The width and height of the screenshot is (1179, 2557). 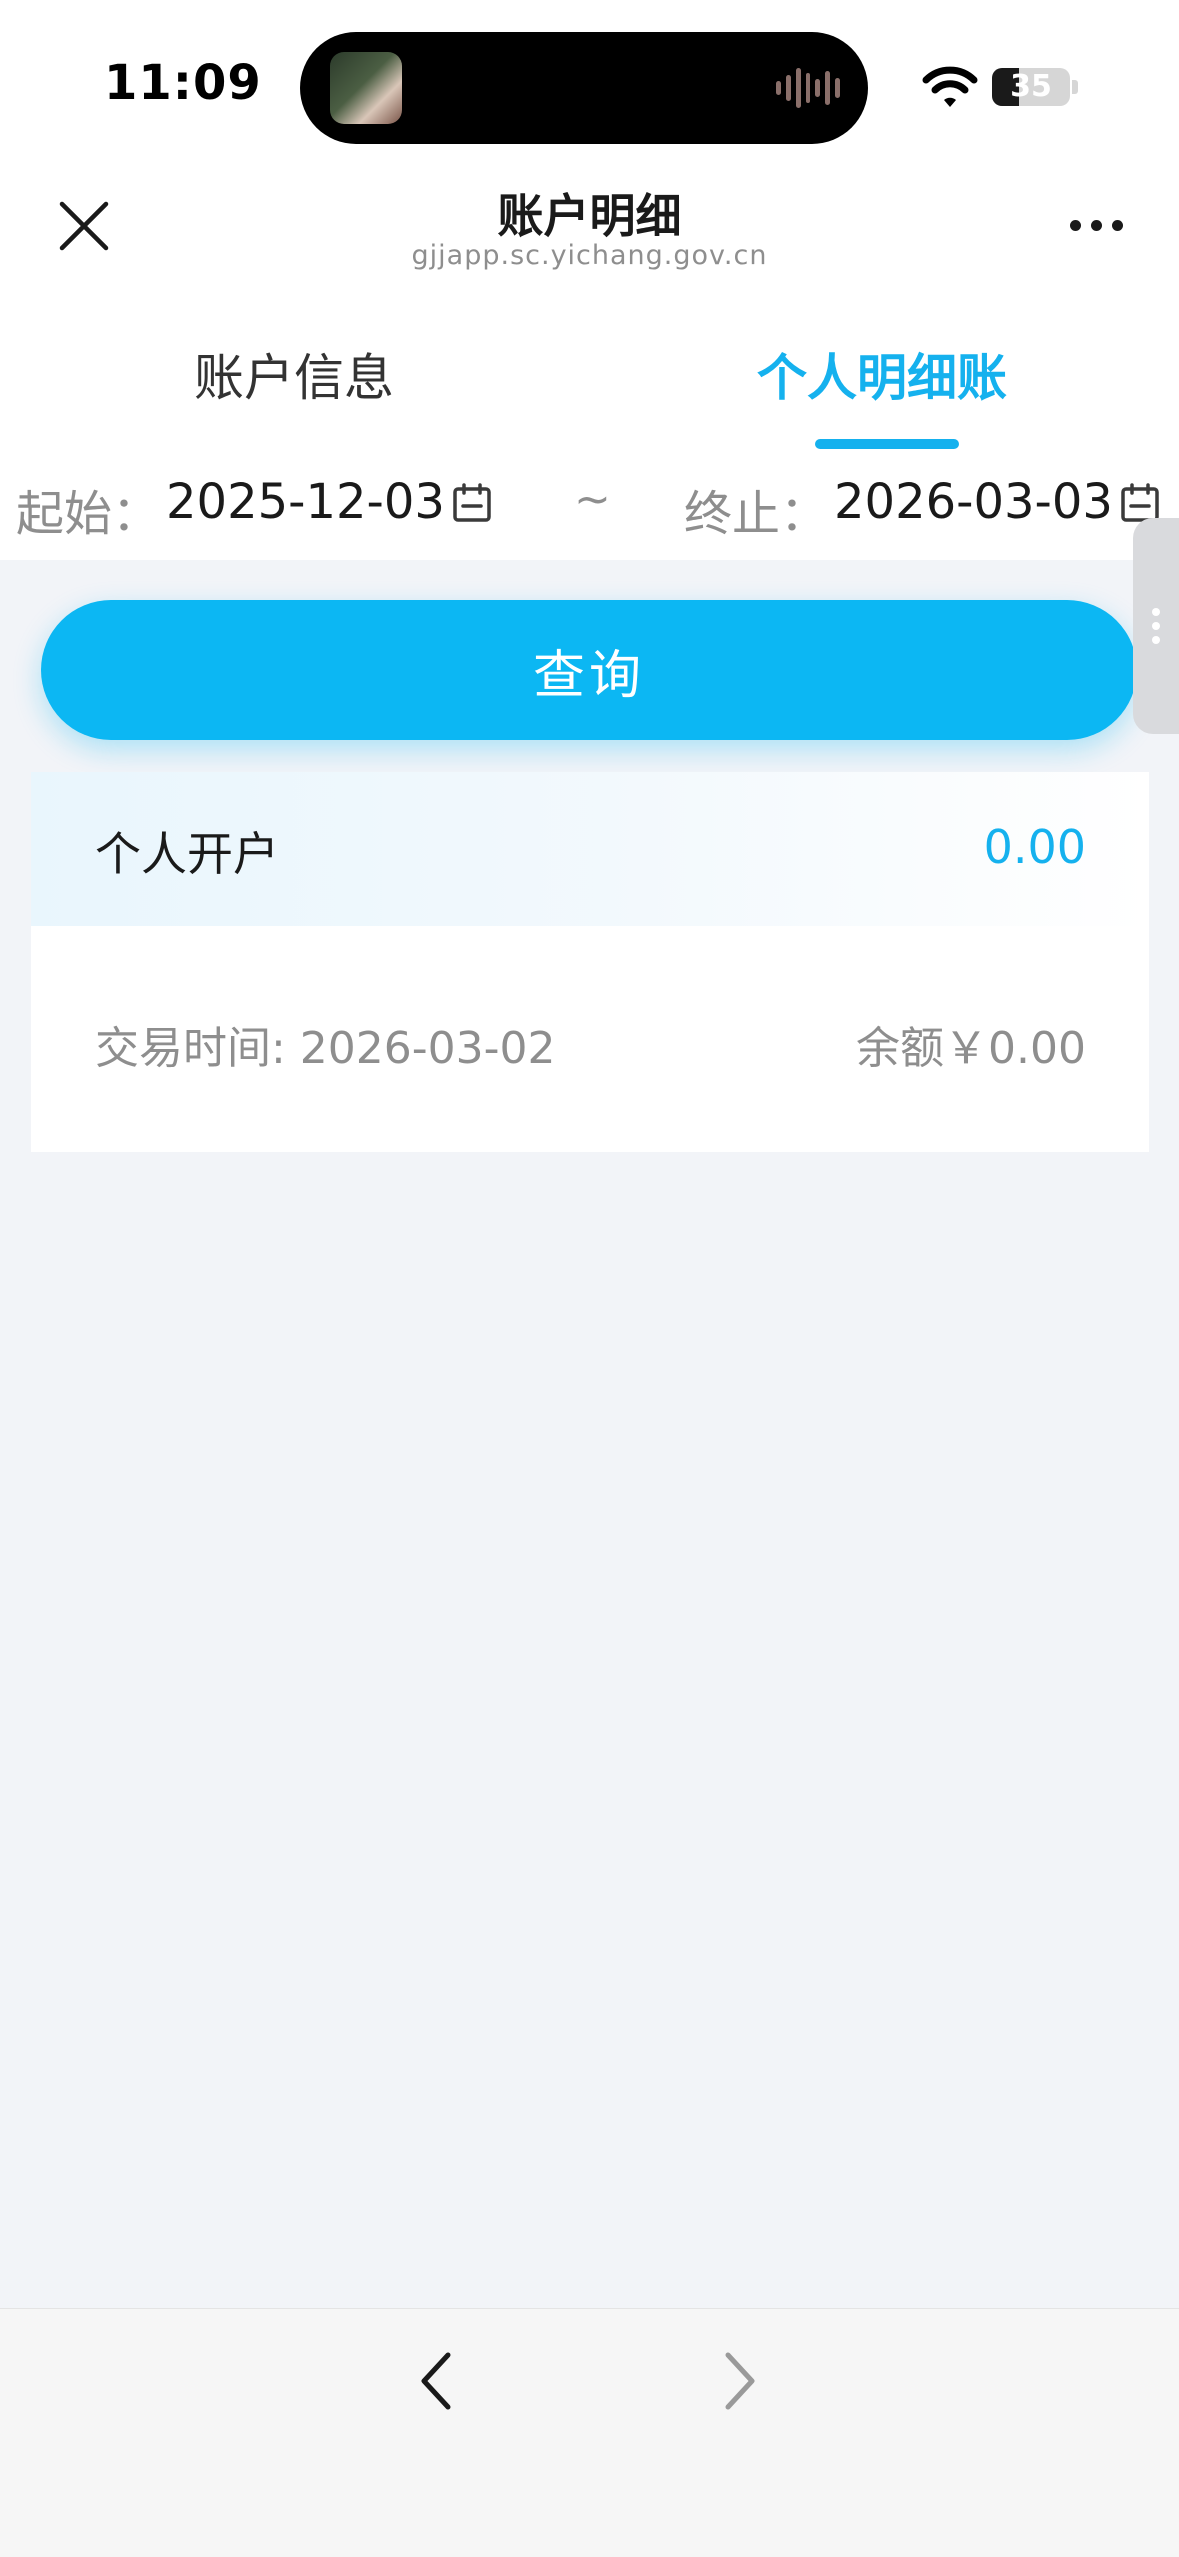 I want to click on transaction-balance: 余额￥0.00, so click(x=971, y=1048).